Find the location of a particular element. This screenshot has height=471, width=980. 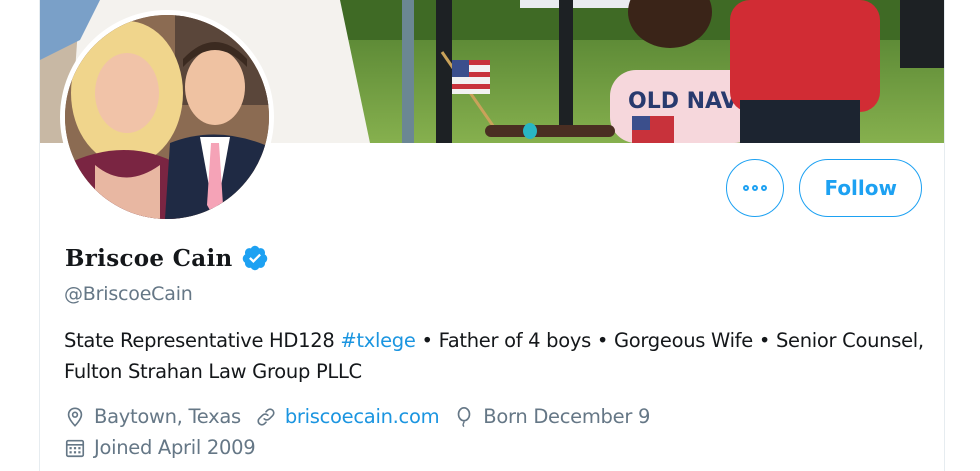

location-text: Baytown, Texas is located at coordinates (167, 416).